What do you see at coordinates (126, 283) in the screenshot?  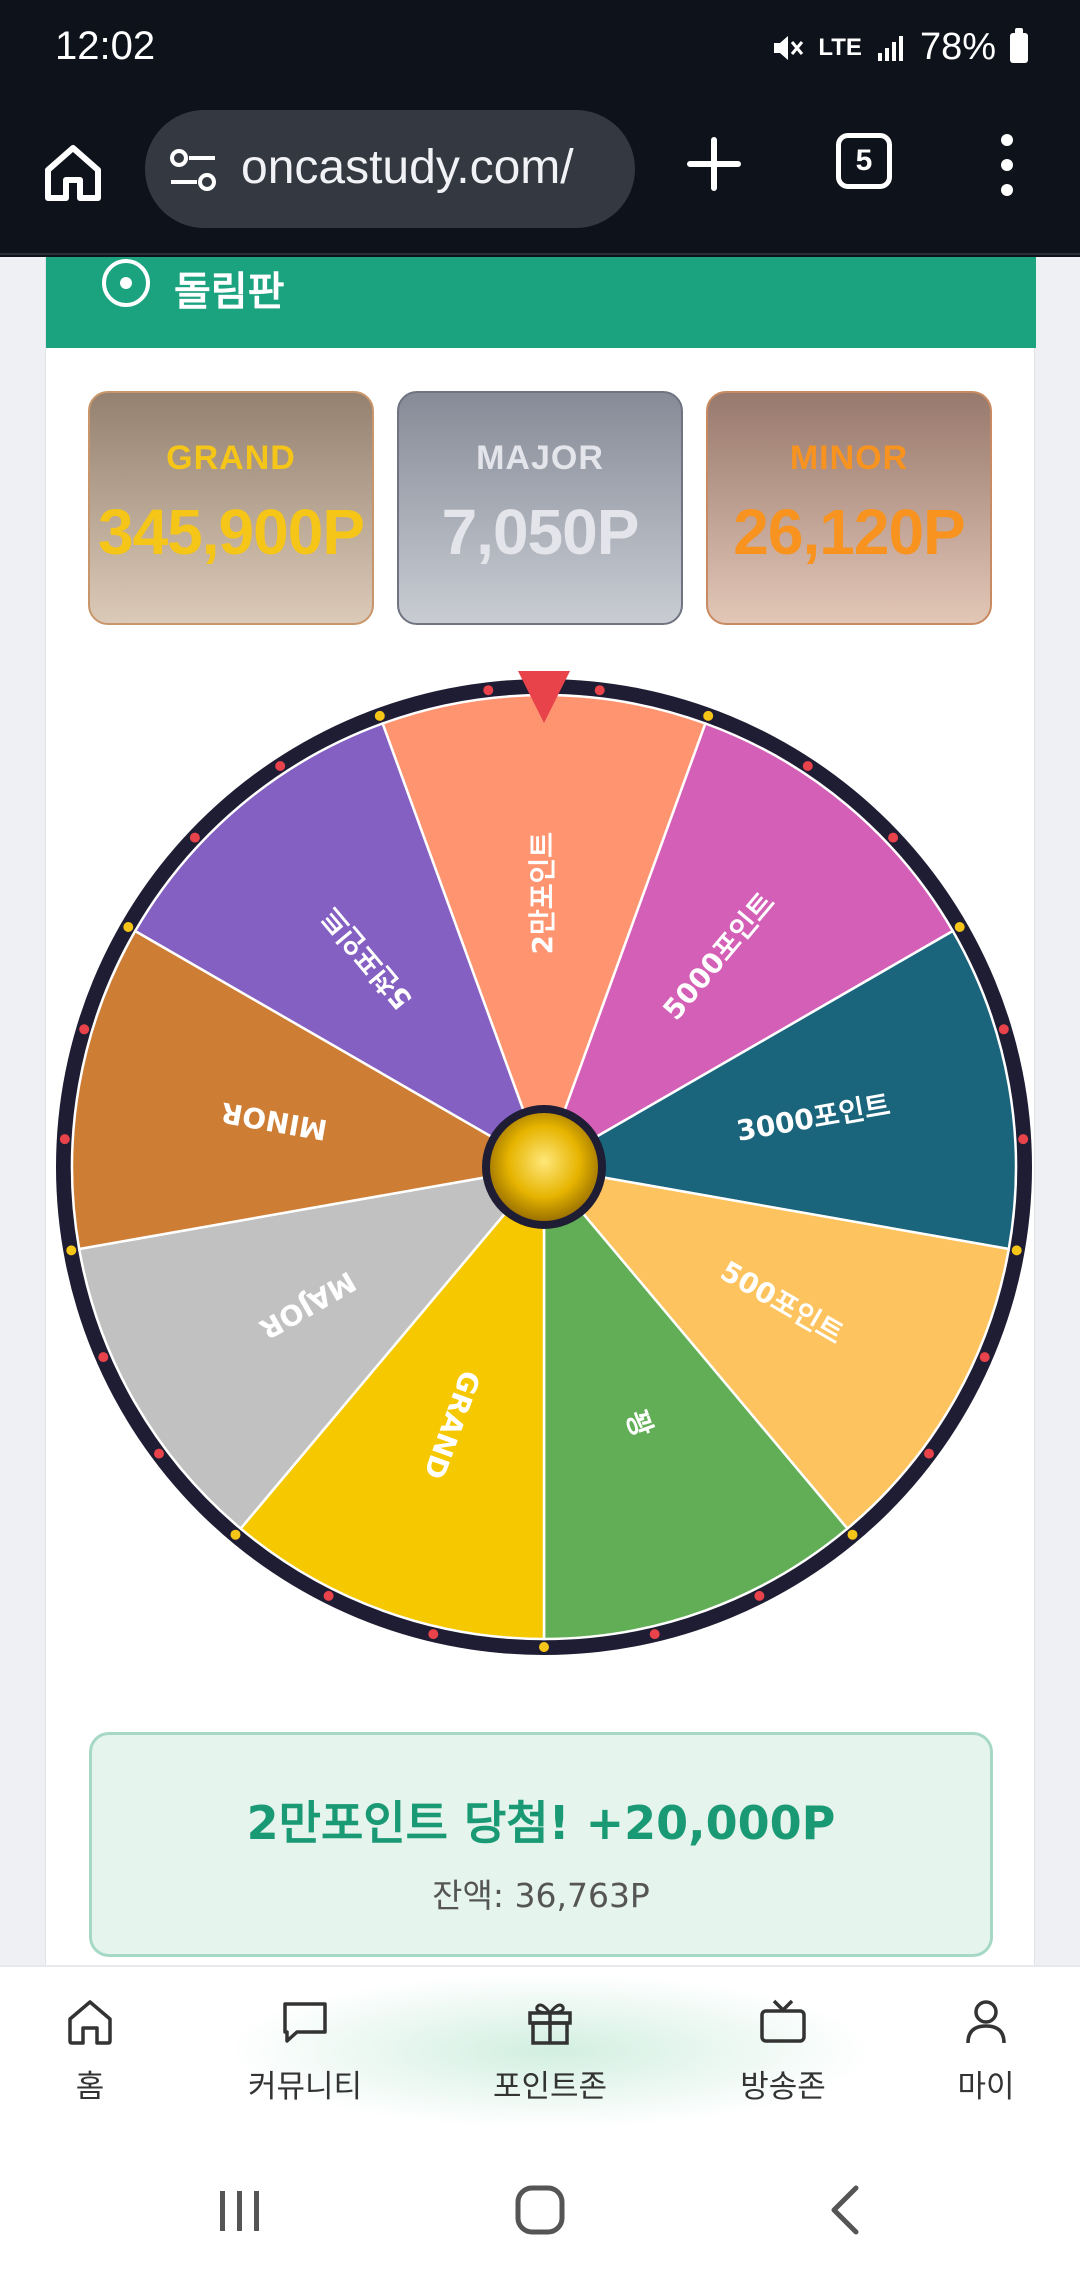 I see `target-icon` at bounding box center [126, 283].